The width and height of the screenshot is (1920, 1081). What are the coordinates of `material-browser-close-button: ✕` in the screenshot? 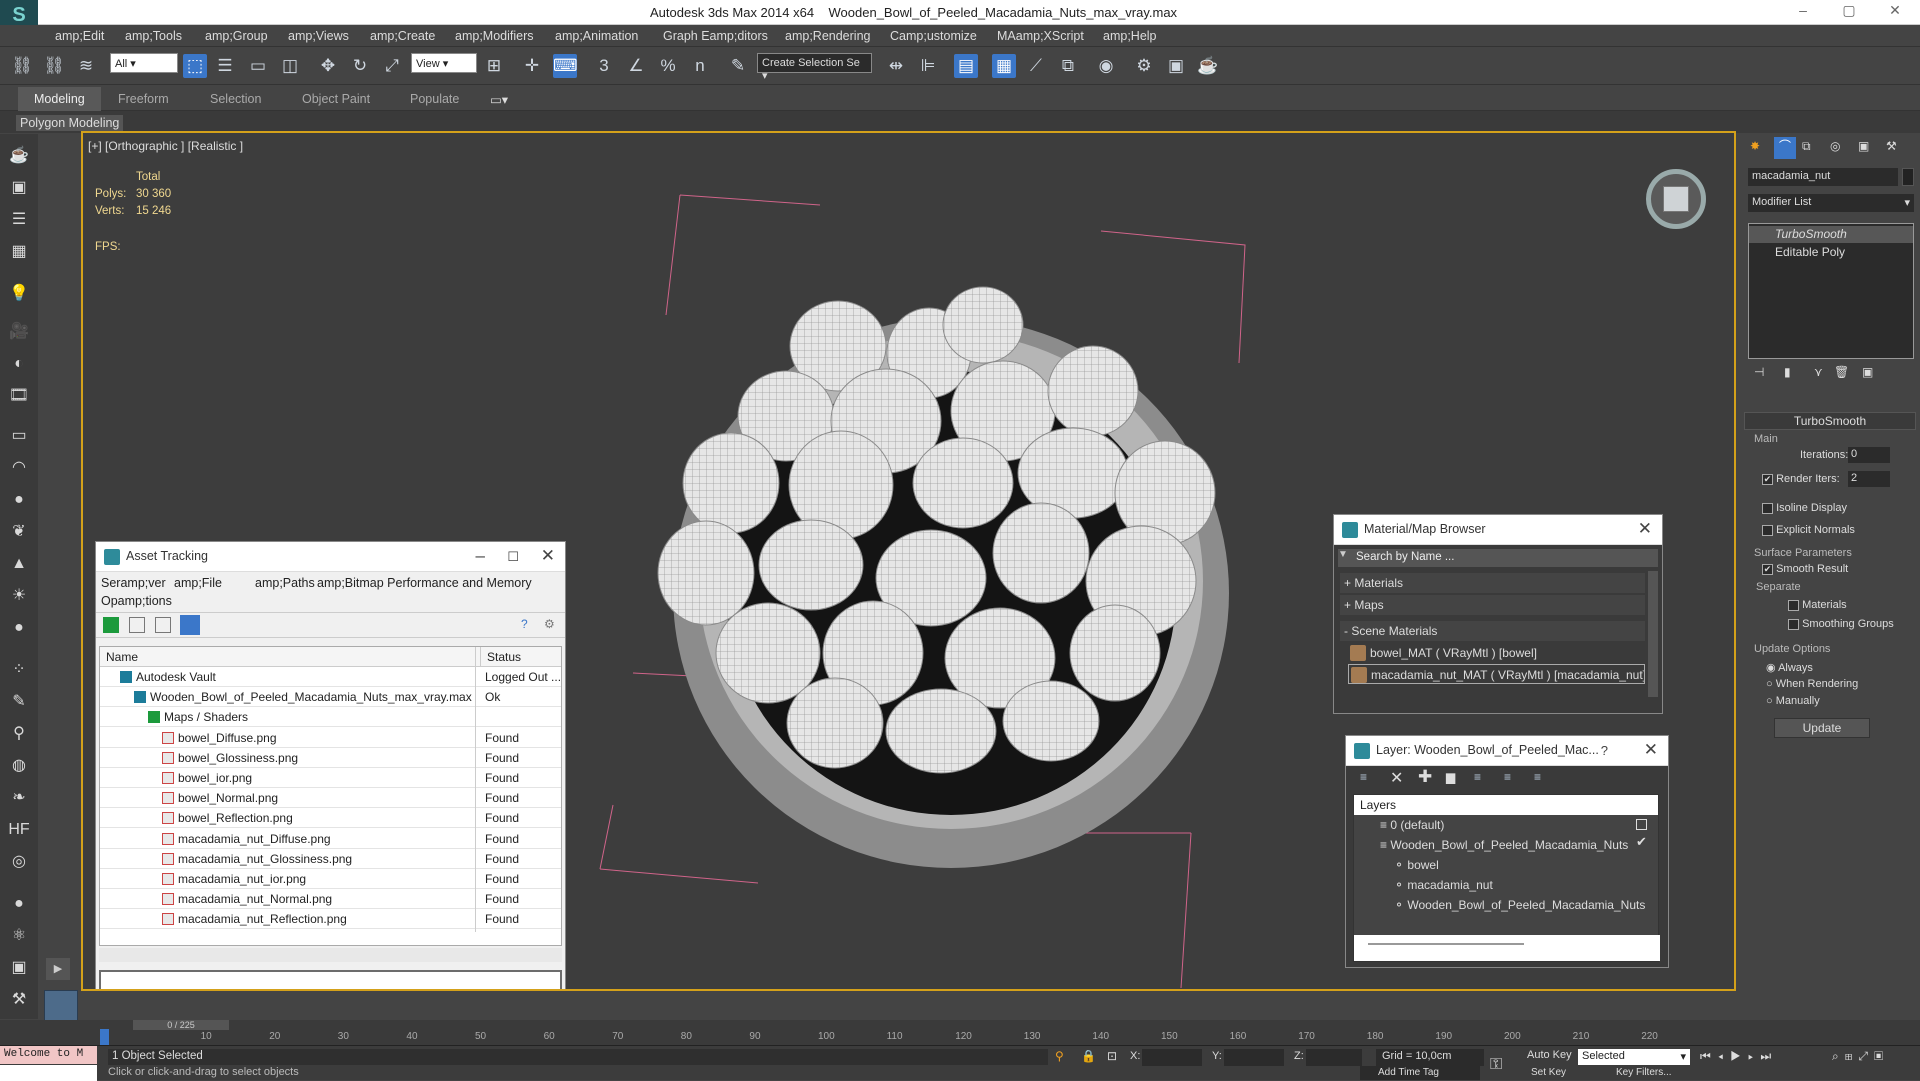 It's located at (1645, 529).